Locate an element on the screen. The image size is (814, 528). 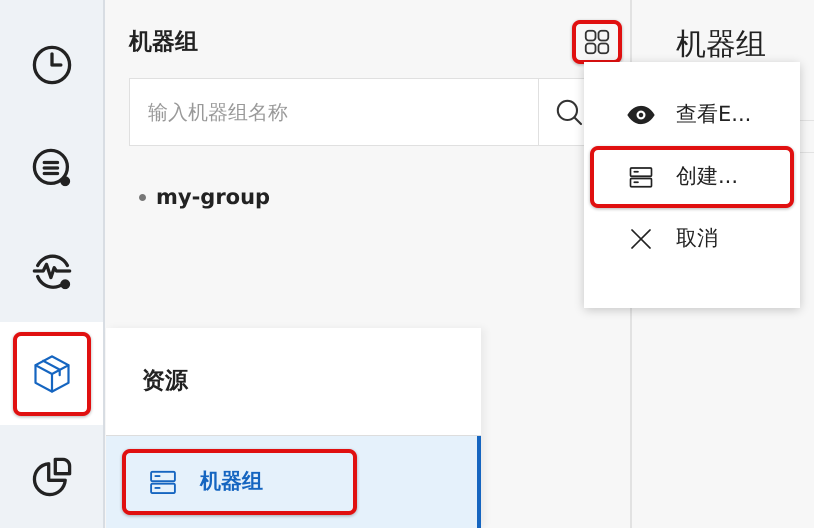
flyout-title: 资源 is located at coordinates (165, 381).